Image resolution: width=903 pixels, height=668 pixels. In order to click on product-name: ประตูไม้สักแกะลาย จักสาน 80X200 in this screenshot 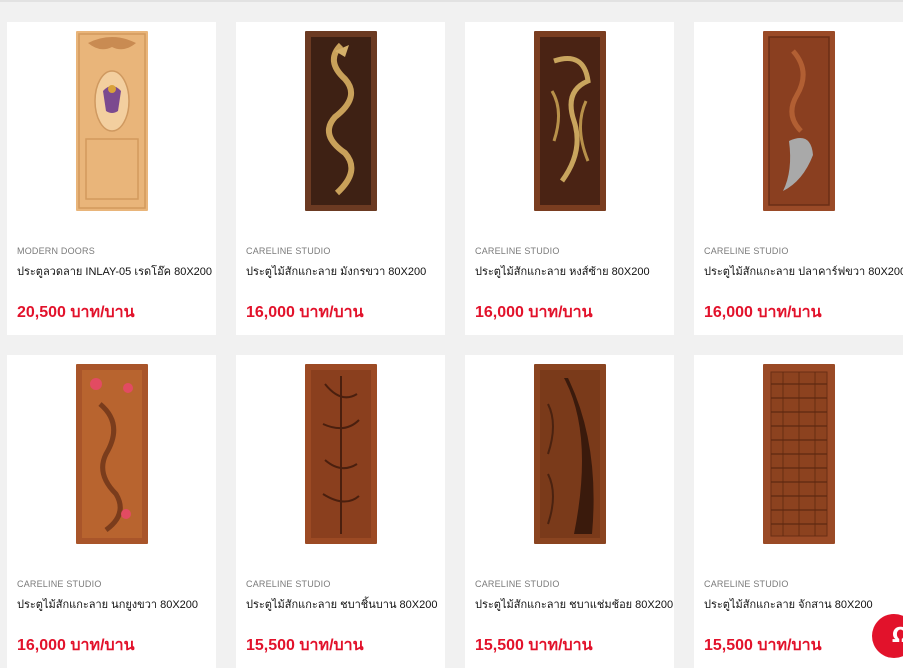, I will do `click(788, 604)`.